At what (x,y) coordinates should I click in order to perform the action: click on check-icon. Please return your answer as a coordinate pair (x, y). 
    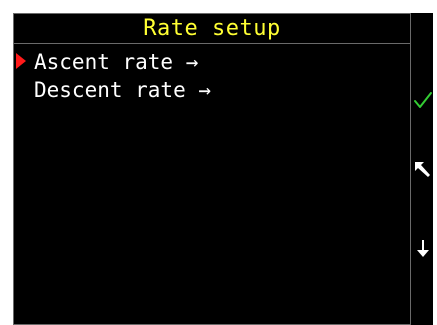
    Looking at the image, I should click on (423, 100).